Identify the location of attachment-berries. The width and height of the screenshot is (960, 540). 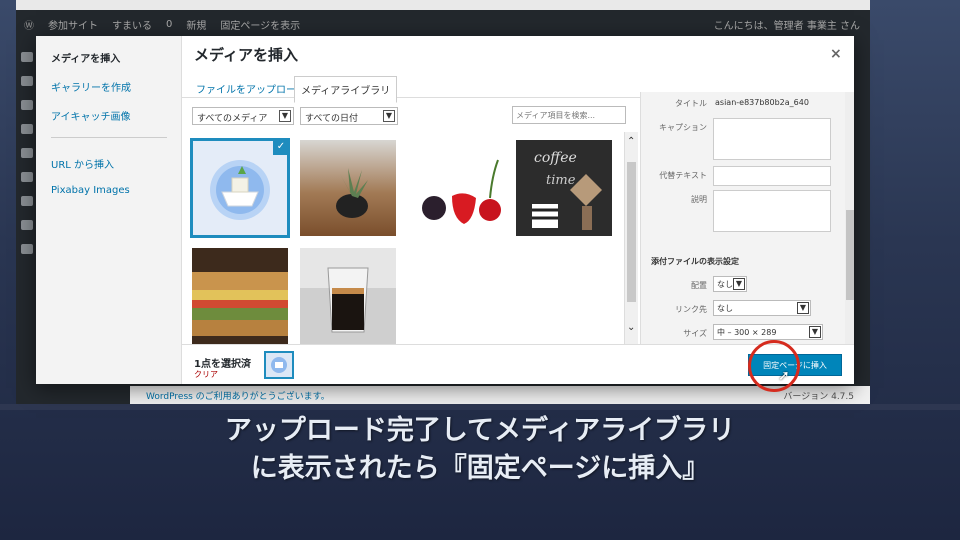
(456, 188).